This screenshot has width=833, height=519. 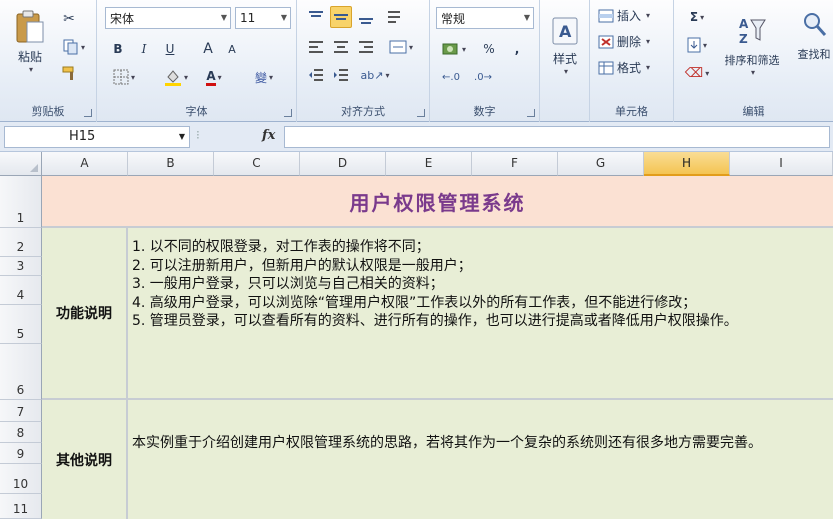 I want to click on function-label-cell: 功能说明, so click(x=85, y=314).